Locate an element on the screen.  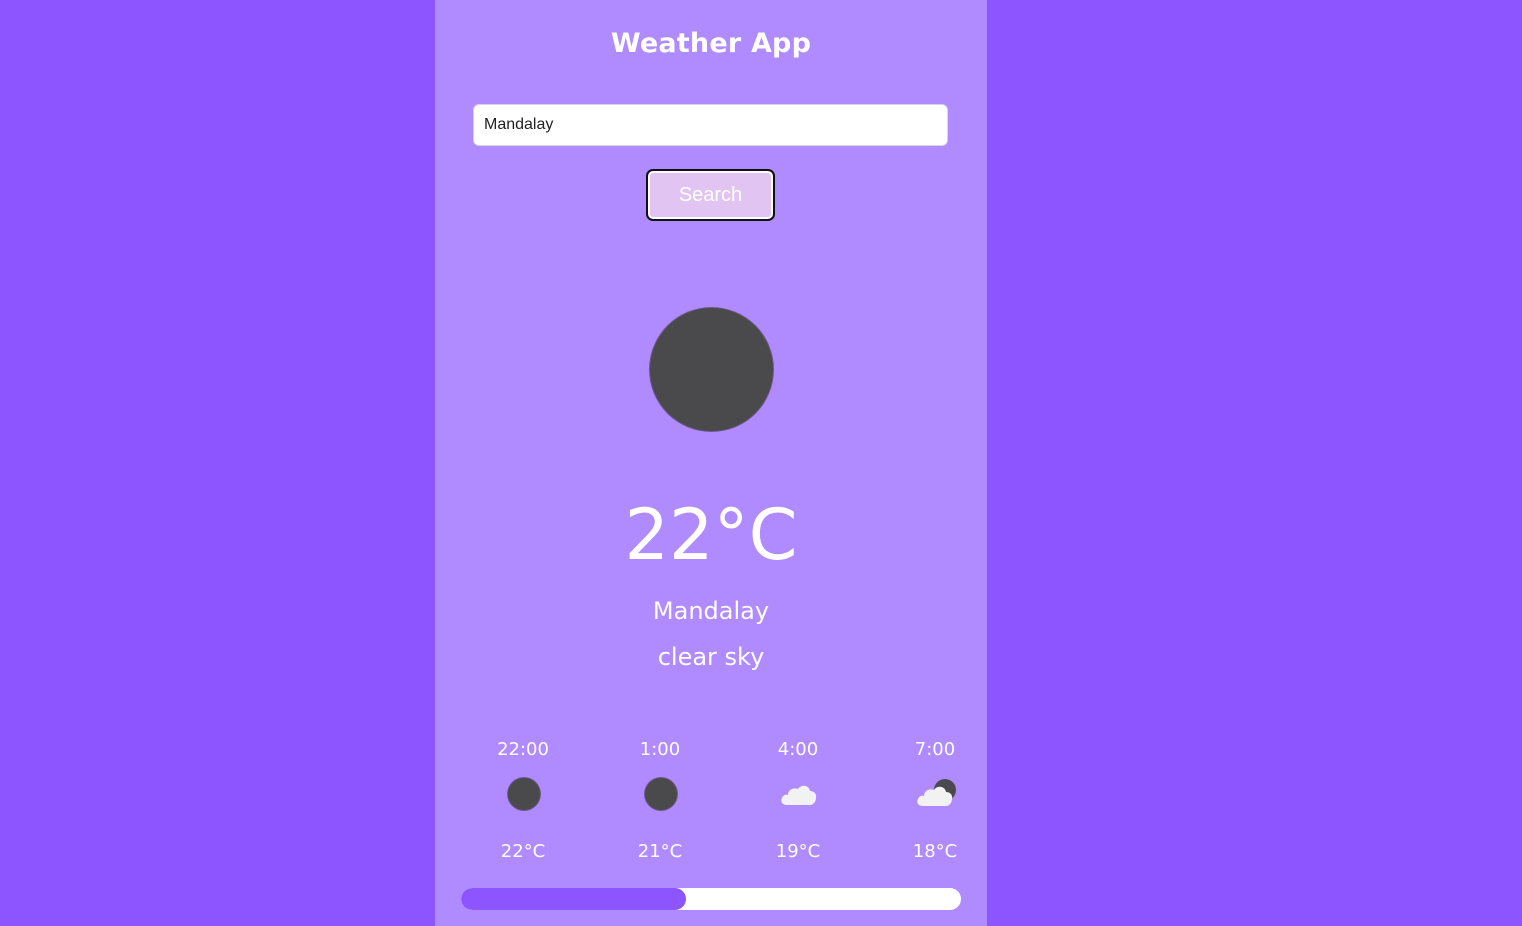
cloud-icon is located at coordinates (799, 794).